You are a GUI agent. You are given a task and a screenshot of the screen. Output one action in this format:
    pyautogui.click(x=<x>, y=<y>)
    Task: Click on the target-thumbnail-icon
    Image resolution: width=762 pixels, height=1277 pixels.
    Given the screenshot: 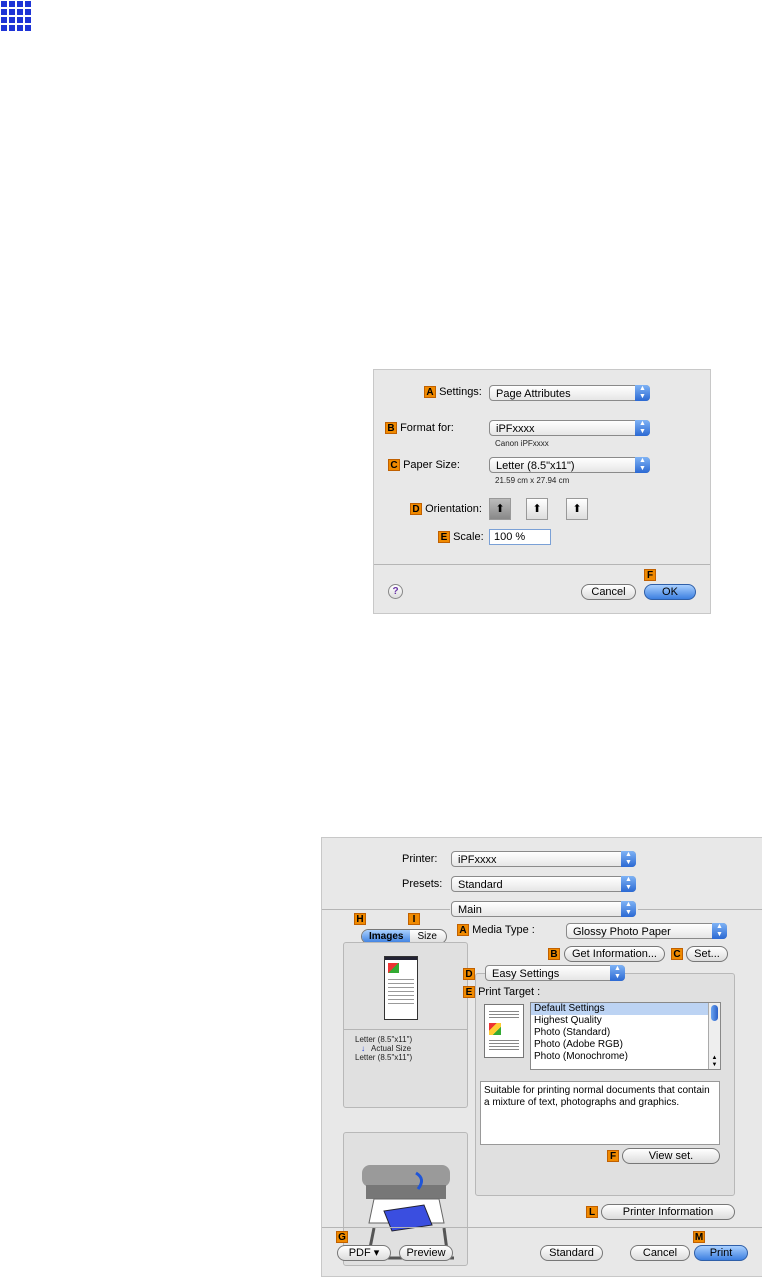 What is the action you would take?
    pyautogui.click(x=504, y=1031)
    